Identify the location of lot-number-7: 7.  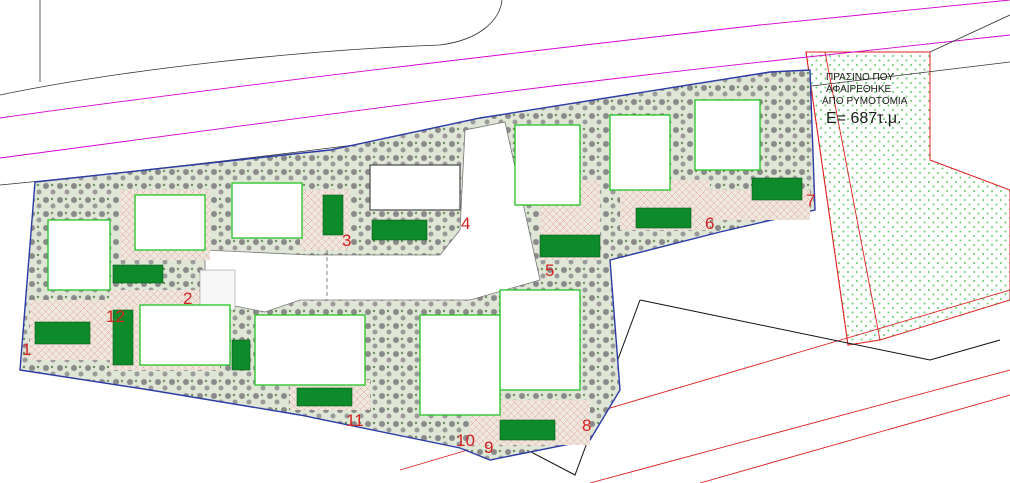
(810, 200).